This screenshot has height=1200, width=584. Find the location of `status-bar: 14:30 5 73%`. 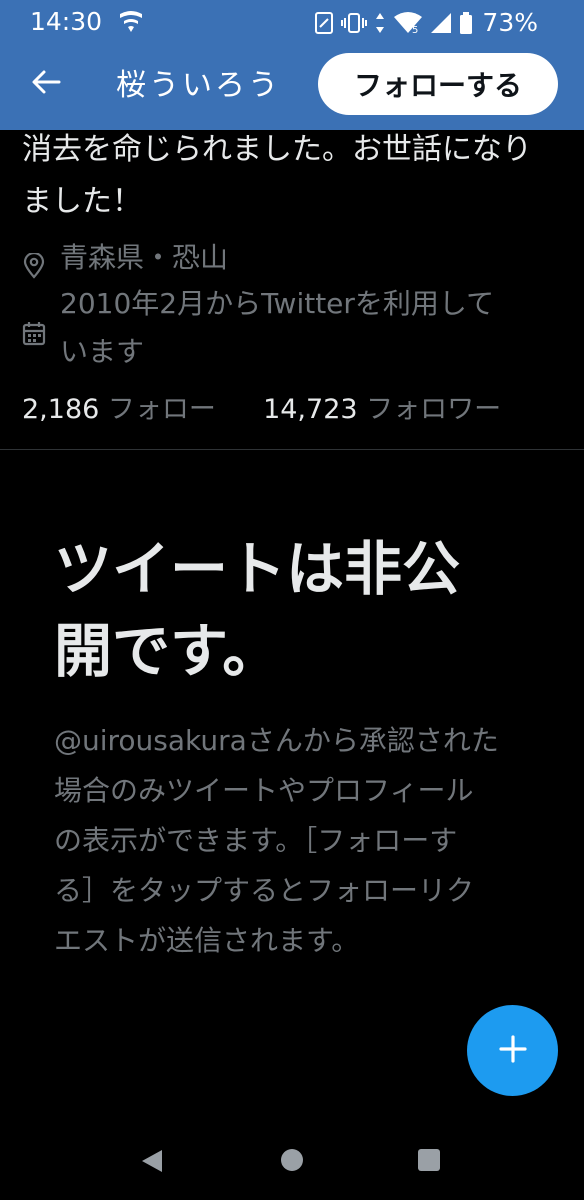

status-bar: 14:30 5 73% is located at coordinates (292, 22).